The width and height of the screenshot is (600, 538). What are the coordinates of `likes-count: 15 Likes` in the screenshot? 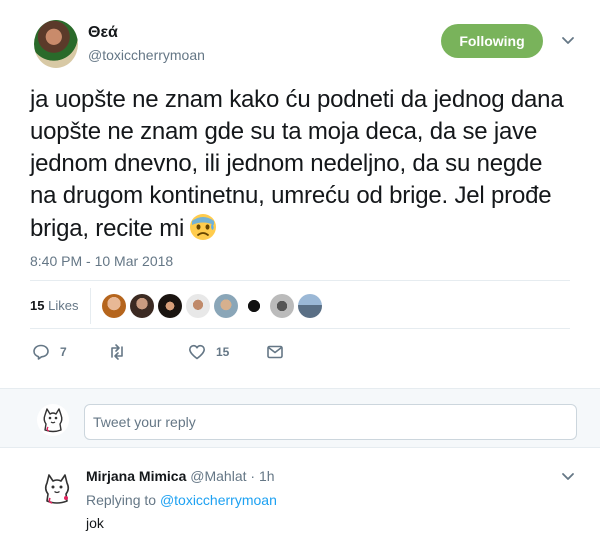 It's located at (54, 305).